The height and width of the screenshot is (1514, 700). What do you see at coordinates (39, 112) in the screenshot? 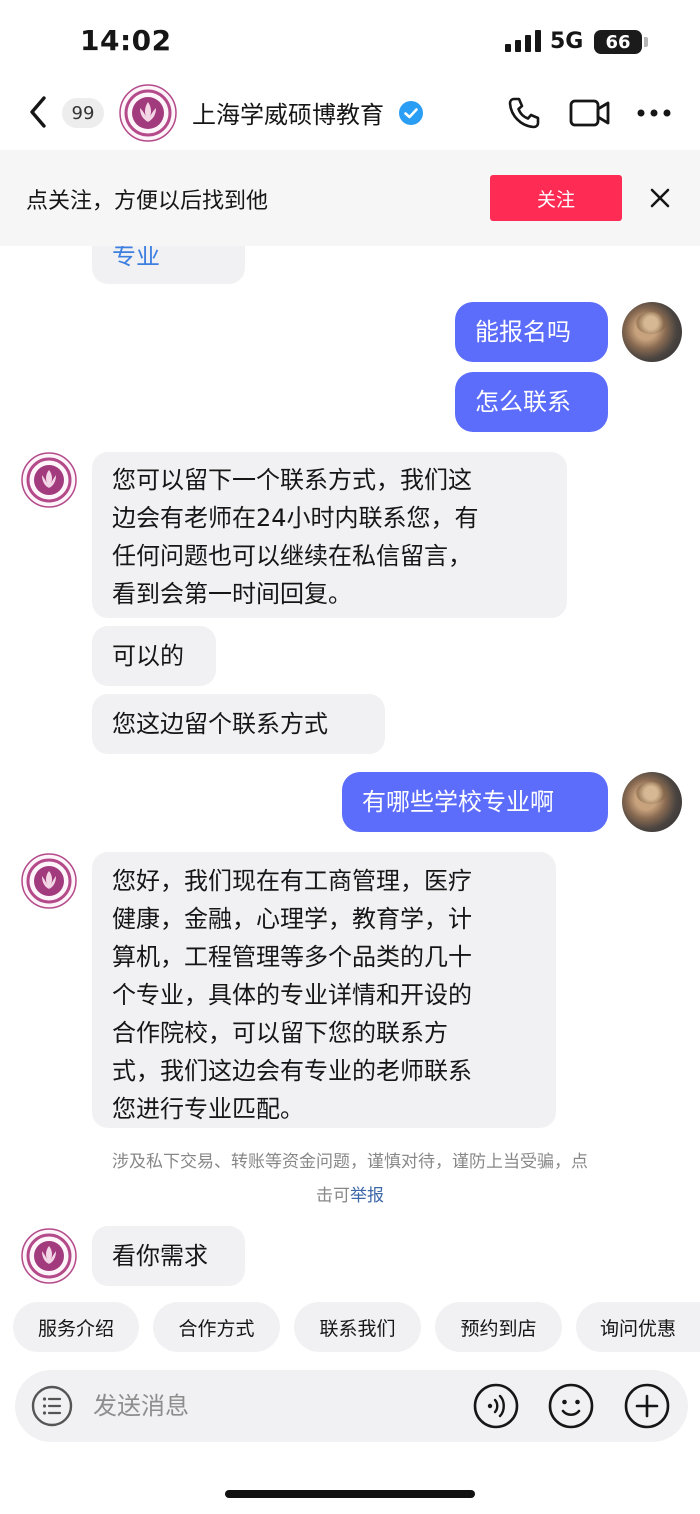
I see `back-arrow-icon` at bounding box center [39, 112].